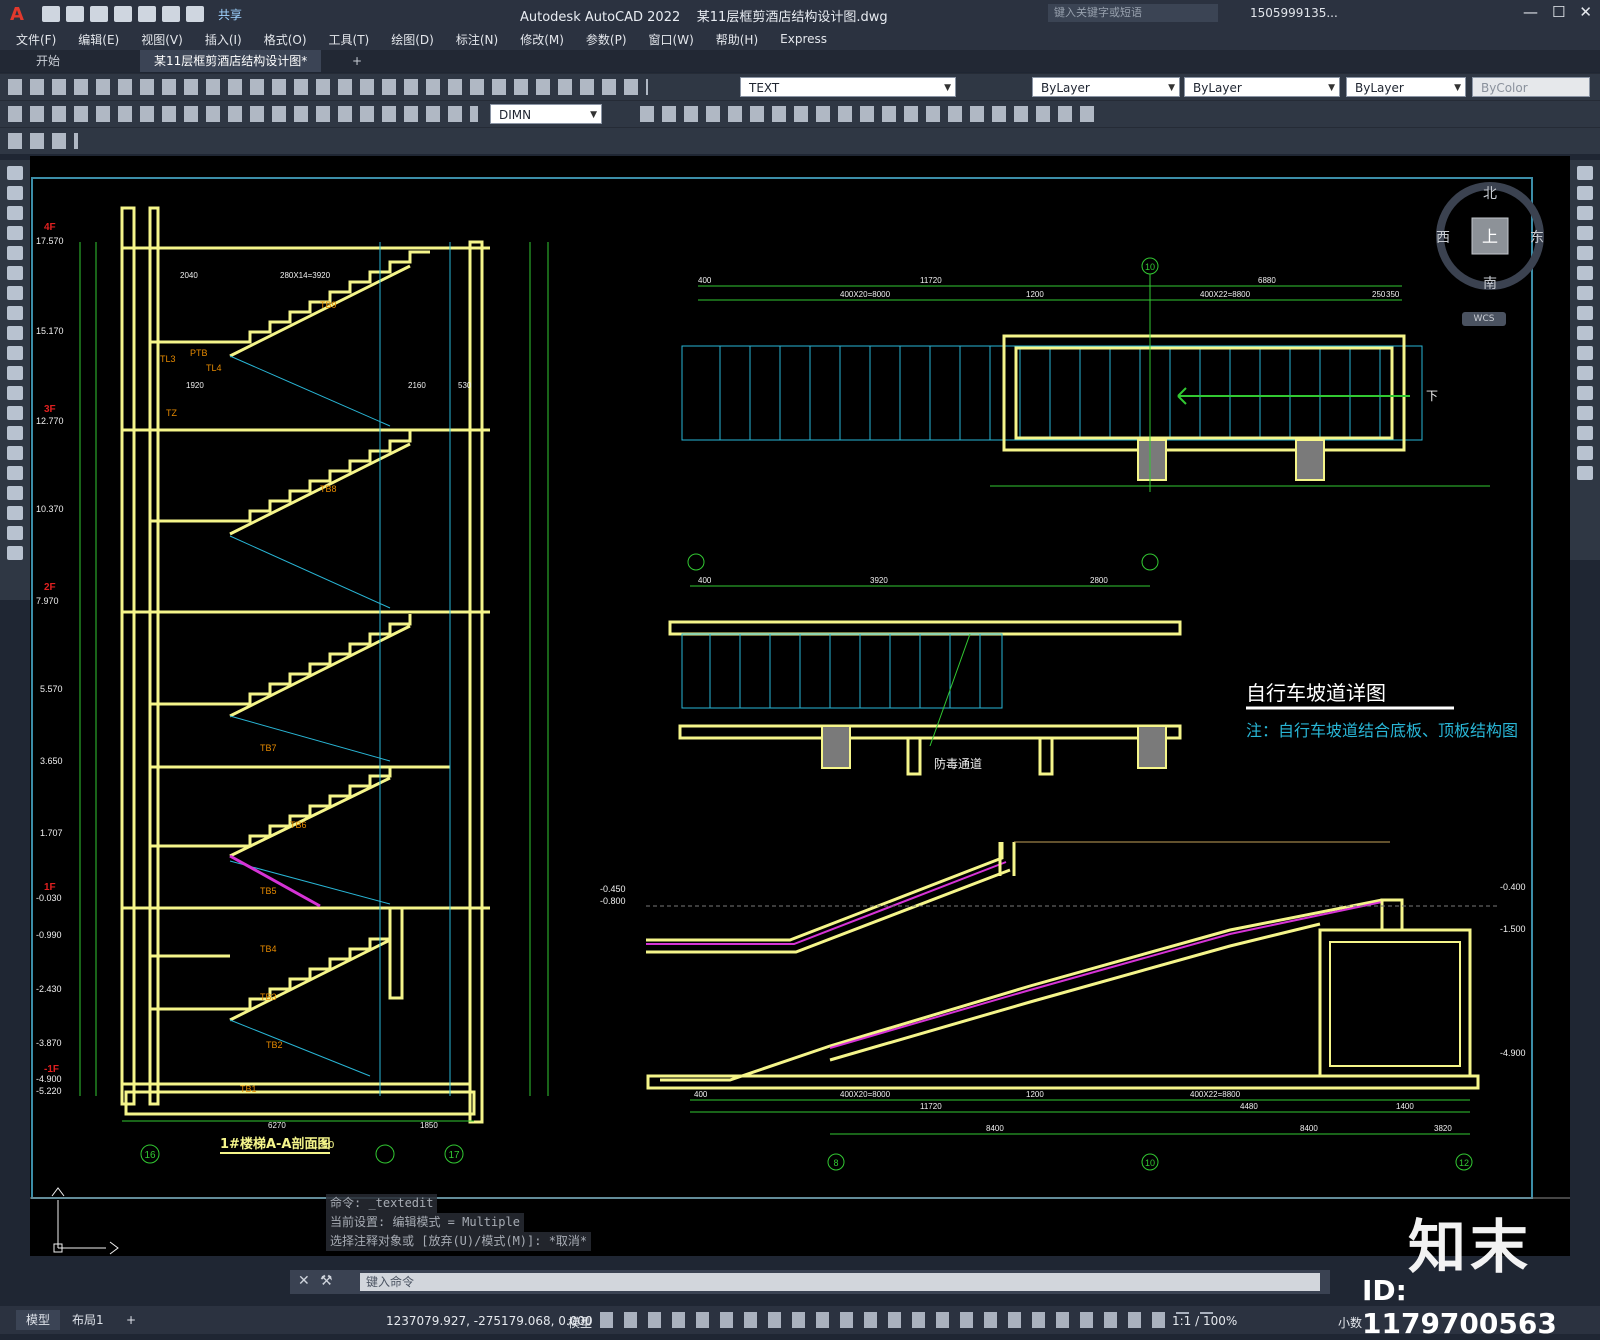  I want to click on viewcube: 上 北 南 西 东 WCS, so click(1490, 251).